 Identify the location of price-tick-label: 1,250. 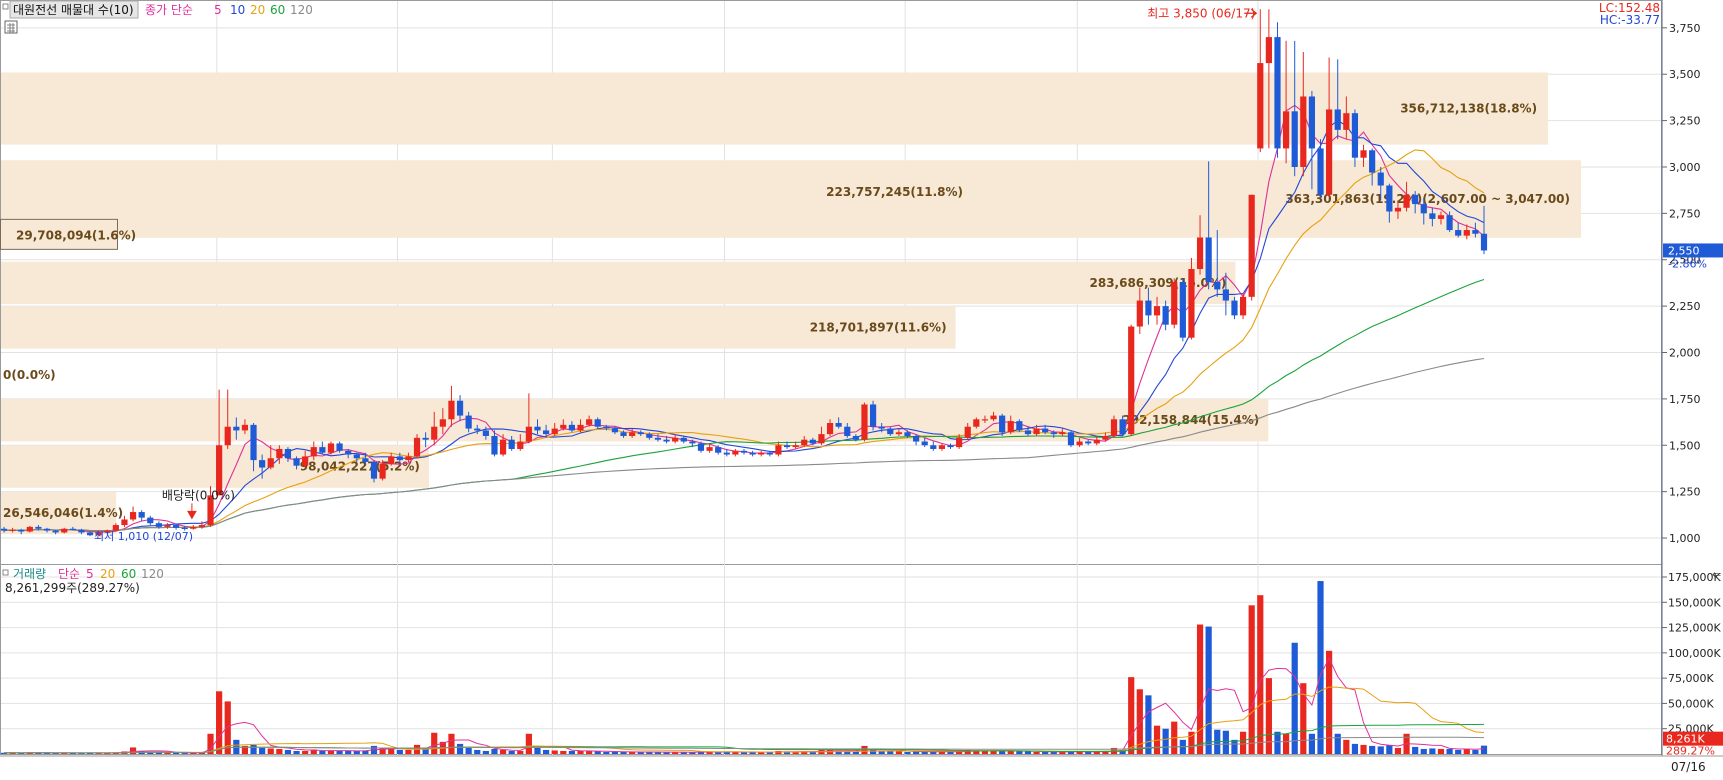
(1685, 492).